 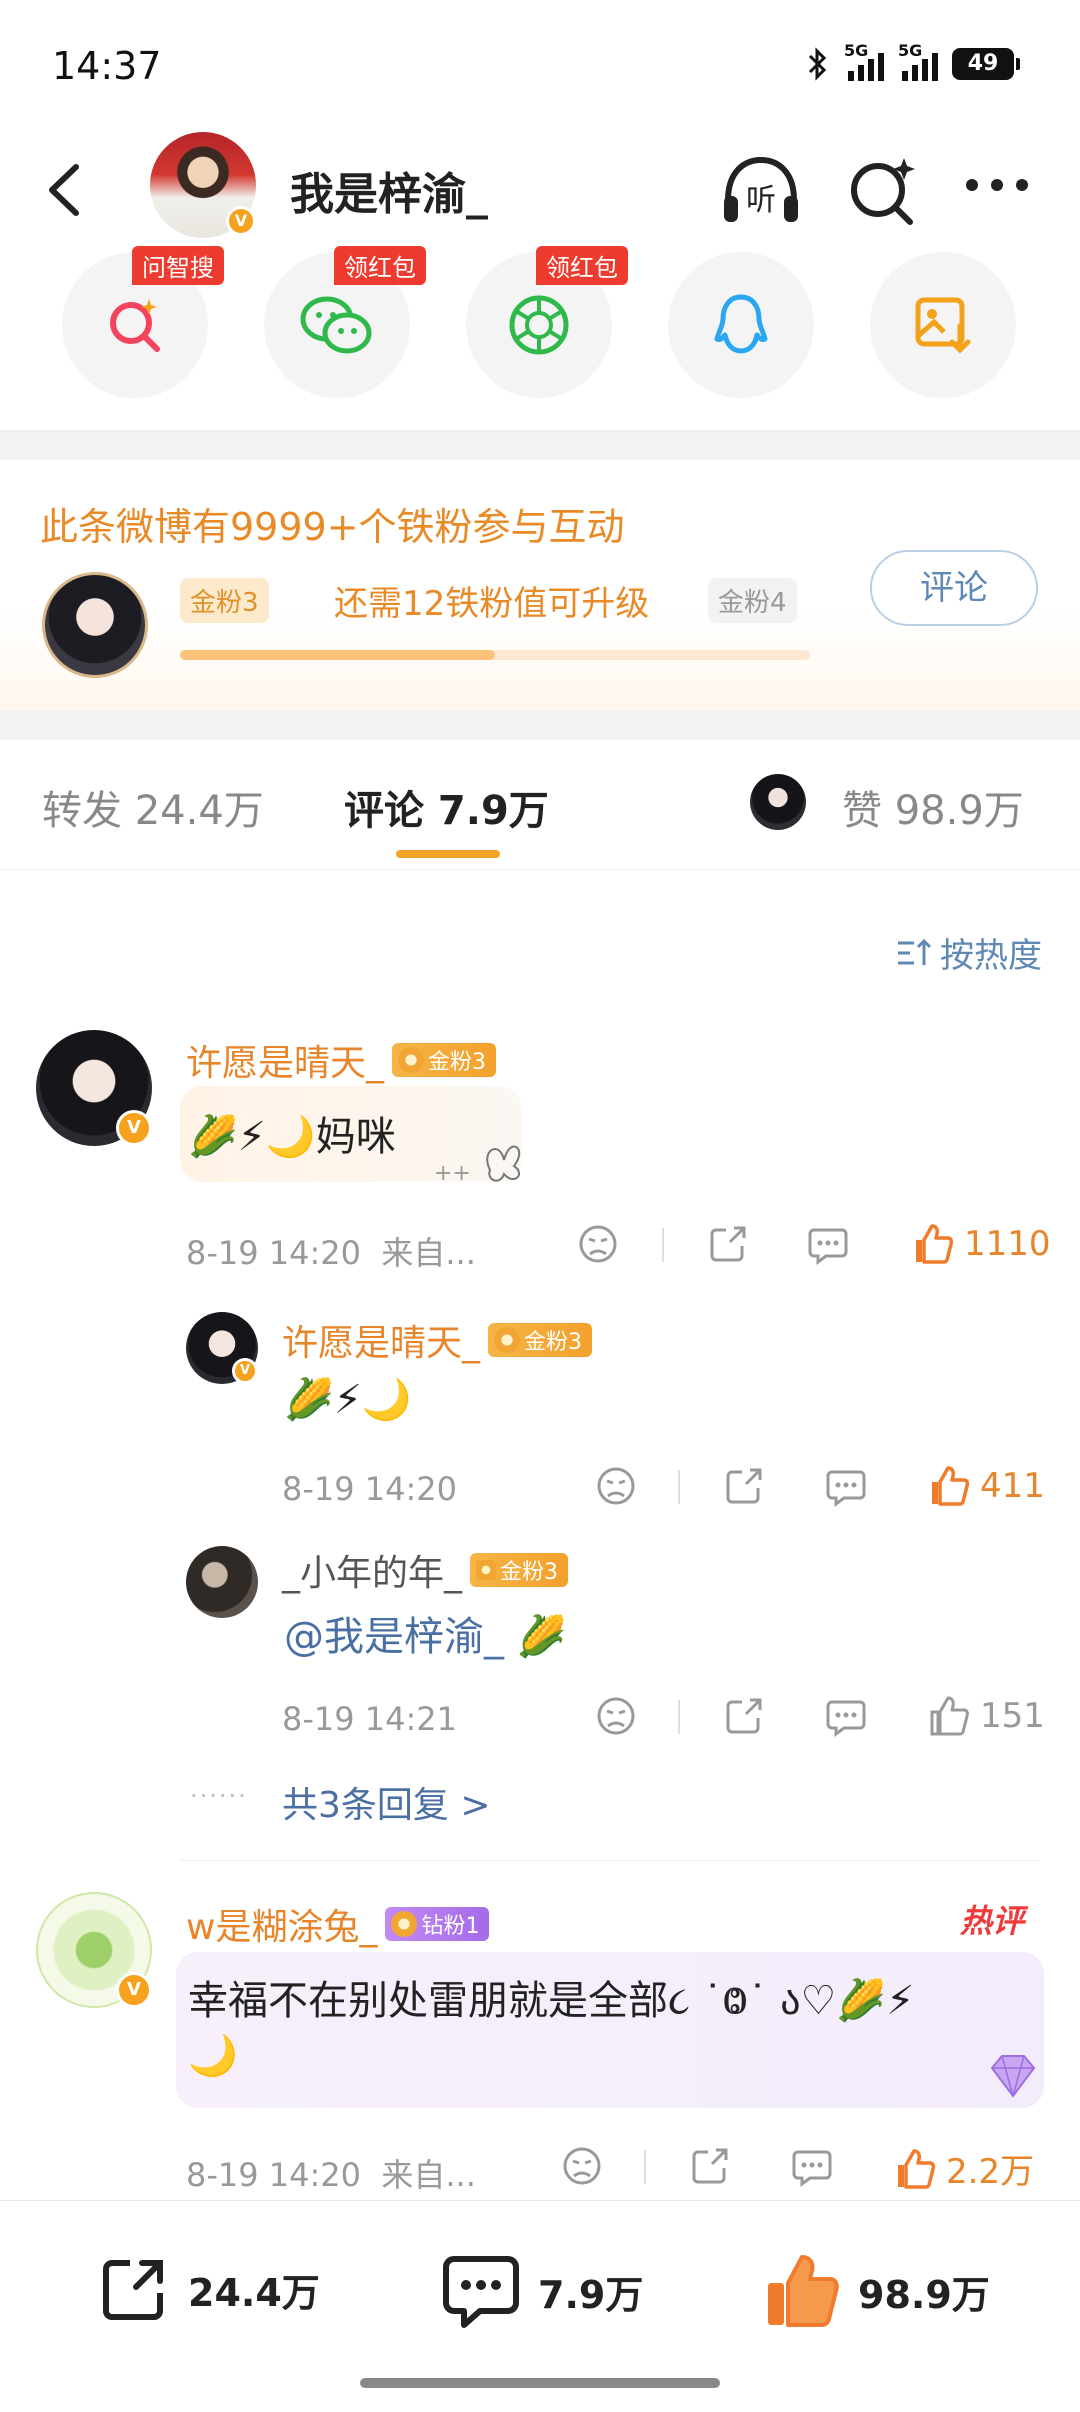 I want to click on reply-username: 许愿是晴天_ 金粉3, so click(x=437, y=1340).